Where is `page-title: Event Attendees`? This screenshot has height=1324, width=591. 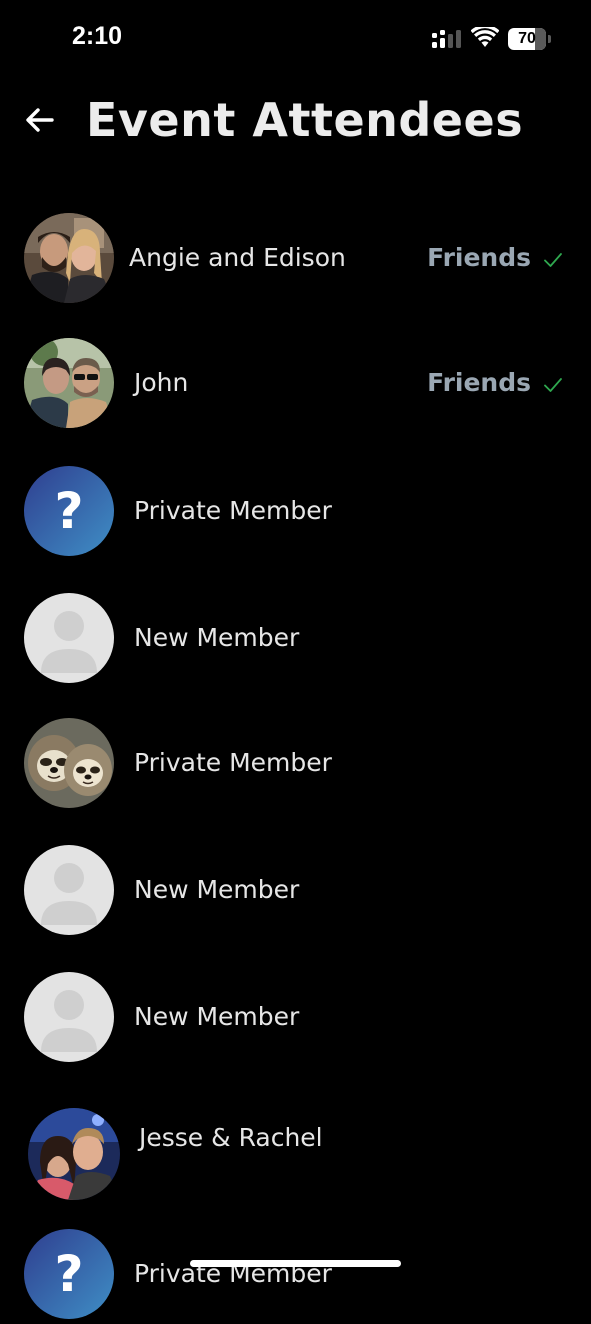 page-title: Event Attendees is located at coordinates (305, 120).